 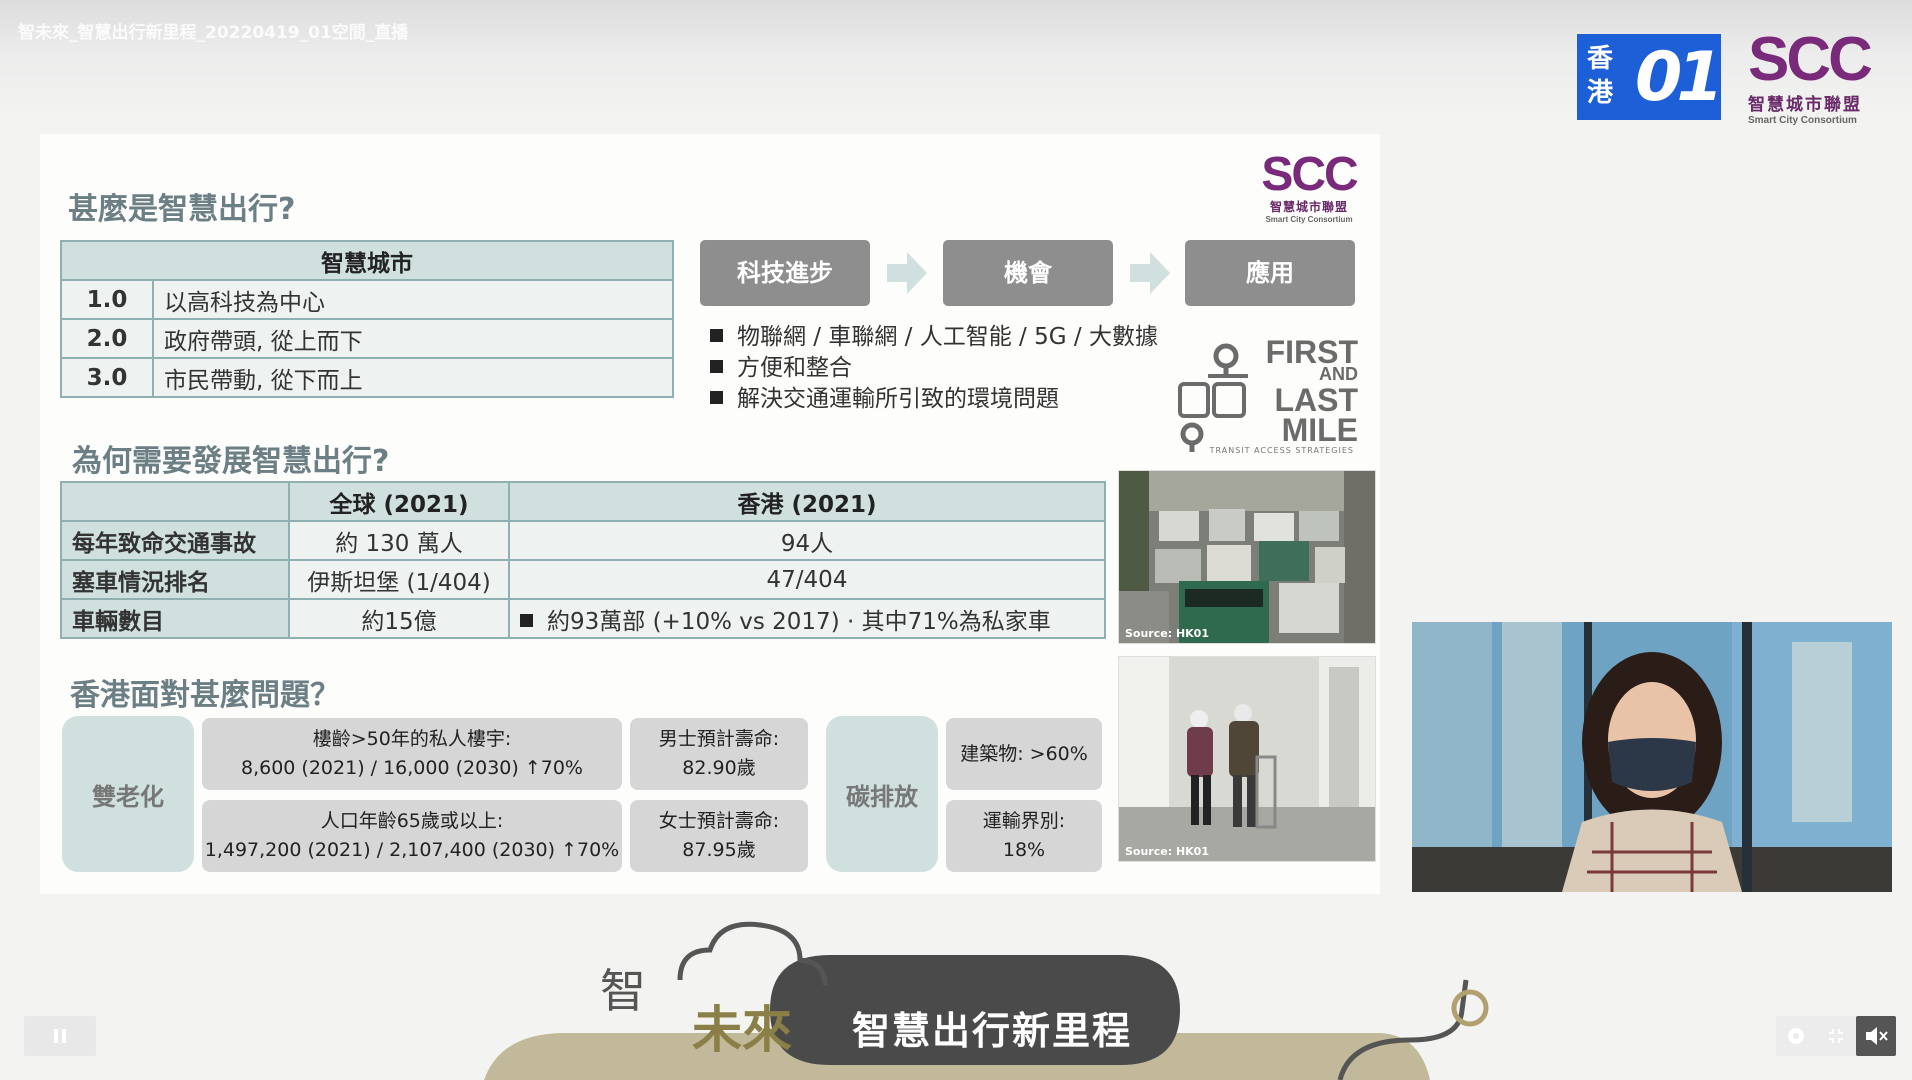 What do you see at coordinates (213, 33) in the screenshot?
I see `video-title: 智未來_智慧出行新里程_20220419_01空間_直播` at bounding box center [213, 33].